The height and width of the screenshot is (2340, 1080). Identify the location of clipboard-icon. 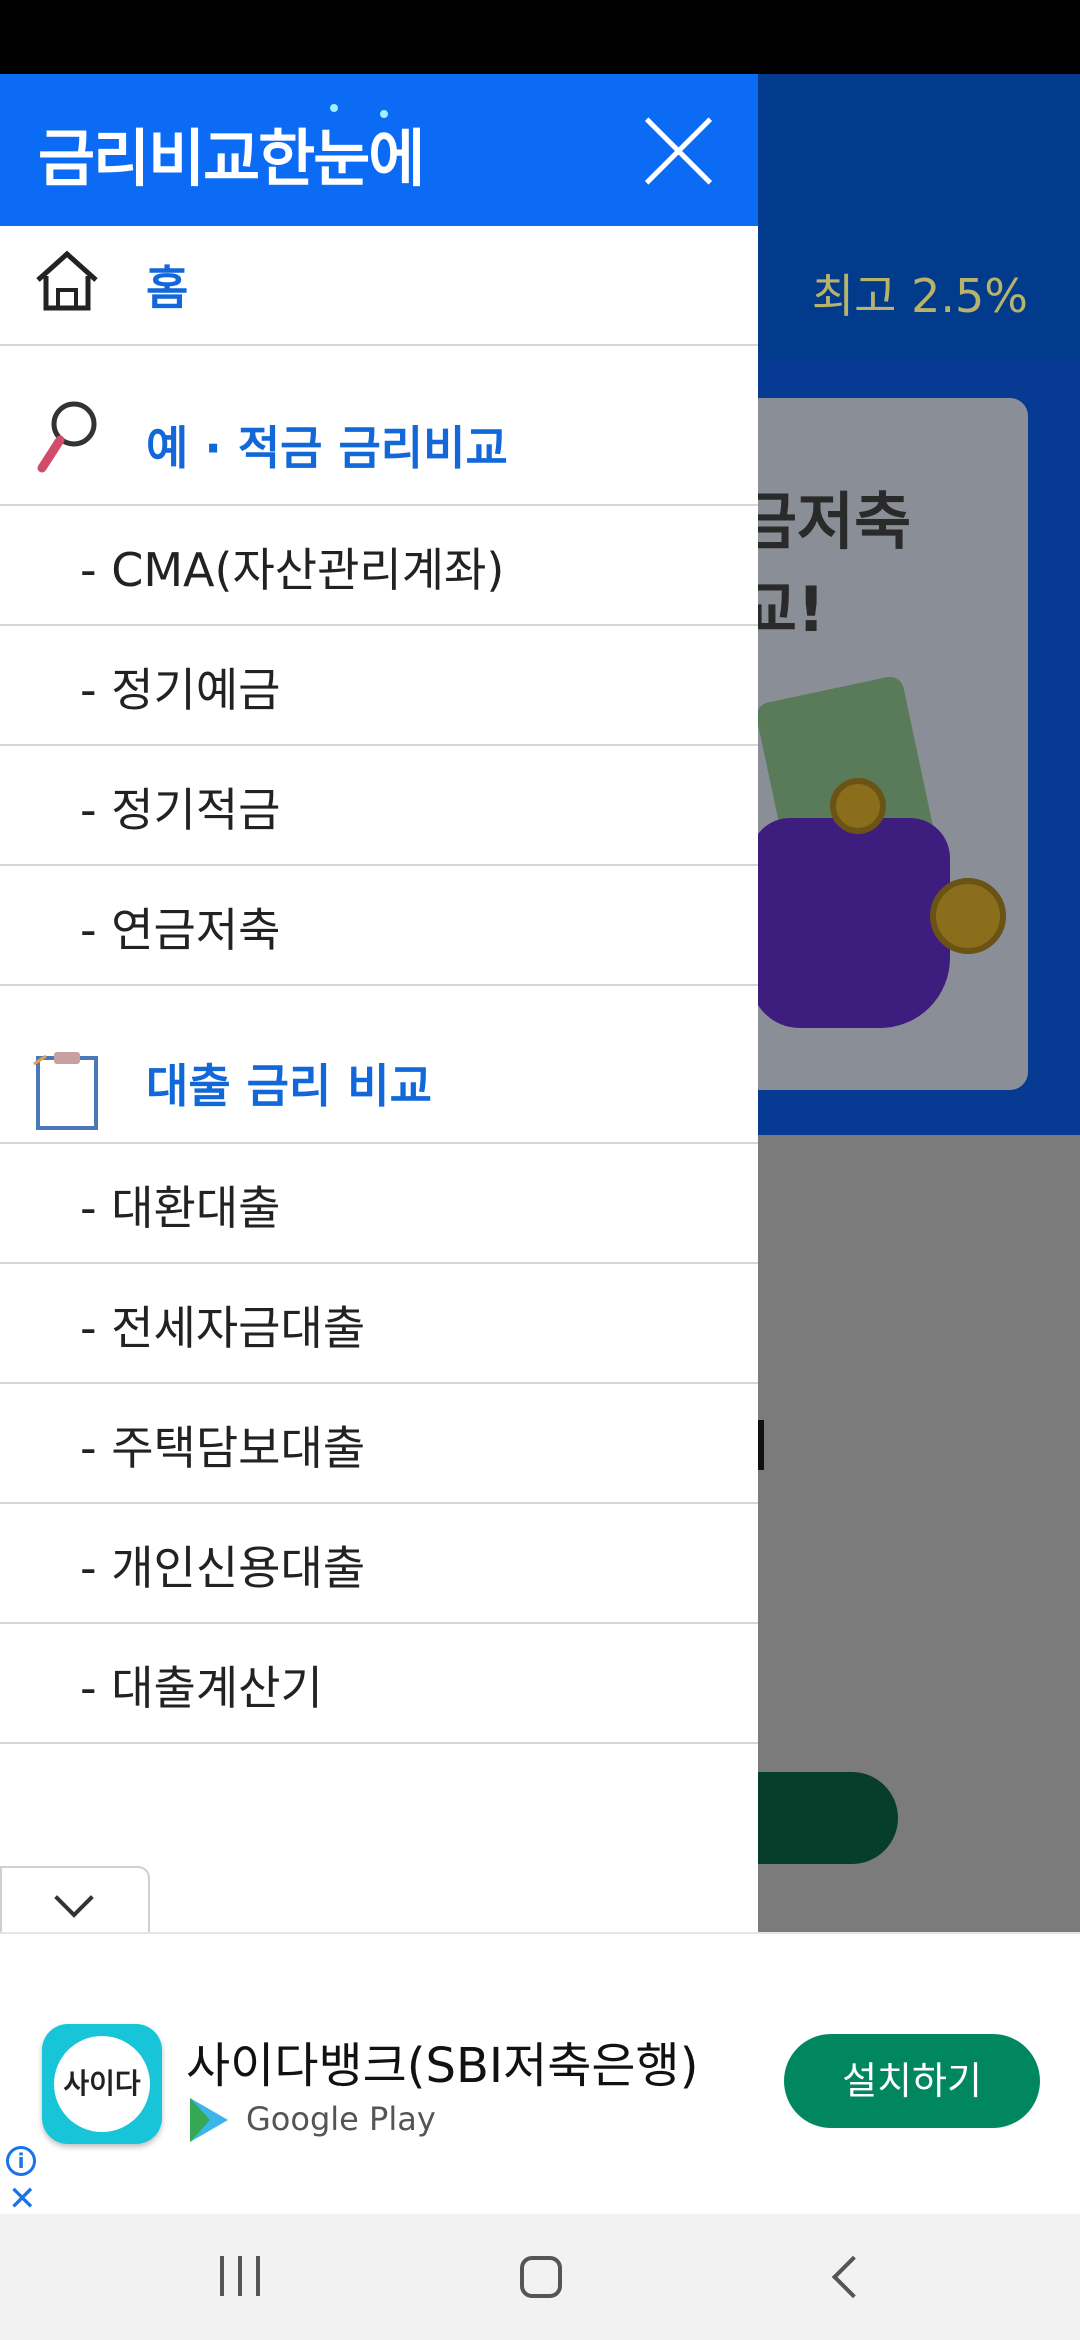
(65, 1091).